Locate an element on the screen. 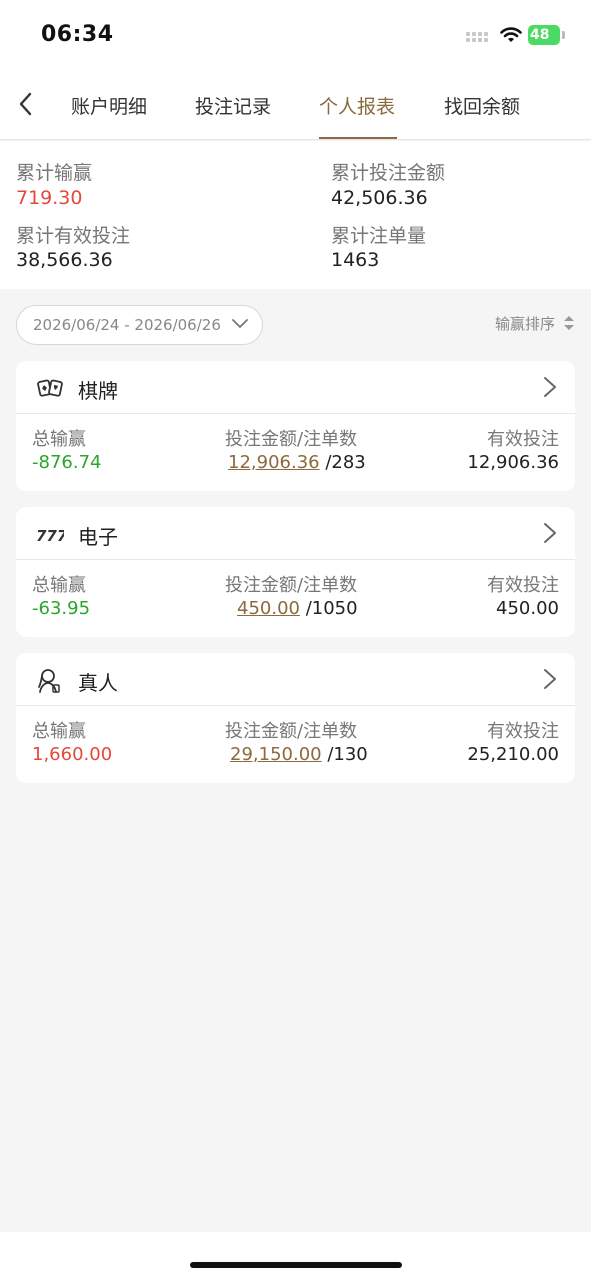  sort-icon is located at coordinates (569, 323).